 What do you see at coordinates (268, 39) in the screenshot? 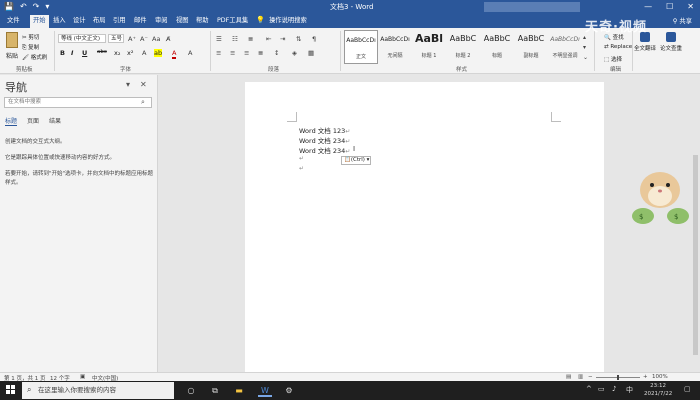
I see `decrease-indent-icon: ⇤` at bounding box center [268, 39].